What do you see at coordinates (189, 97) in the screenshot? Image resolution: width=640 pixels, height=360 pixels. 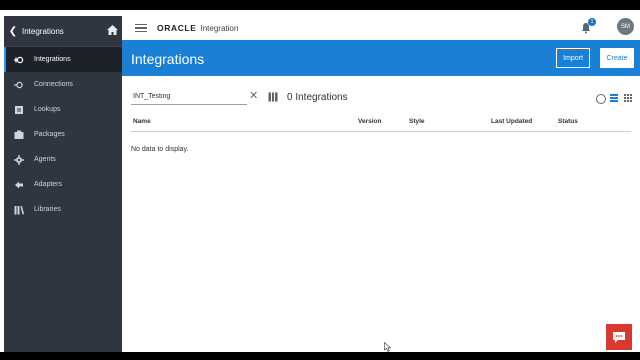 I see `search-input` at bounding box center [189, 97].